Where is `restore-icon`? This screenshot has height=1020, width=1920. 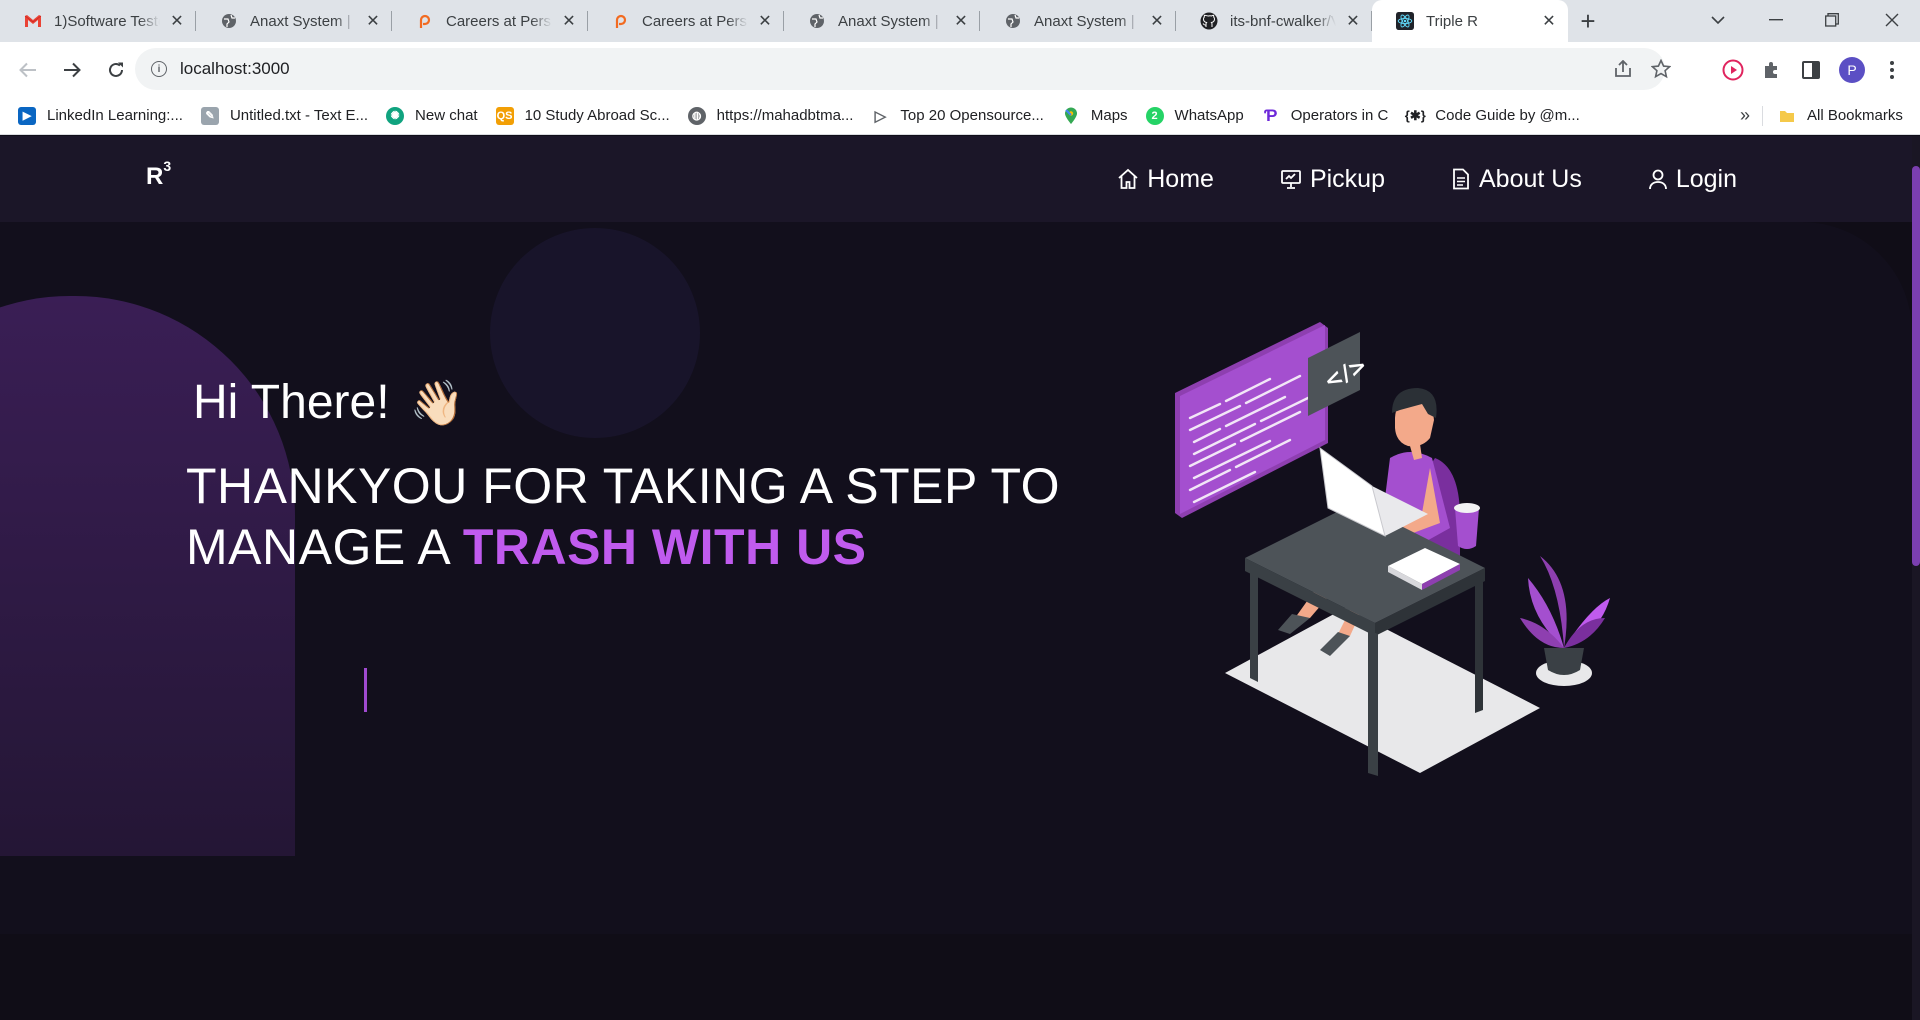 restore-icon is located at coordinates (1832, 20).